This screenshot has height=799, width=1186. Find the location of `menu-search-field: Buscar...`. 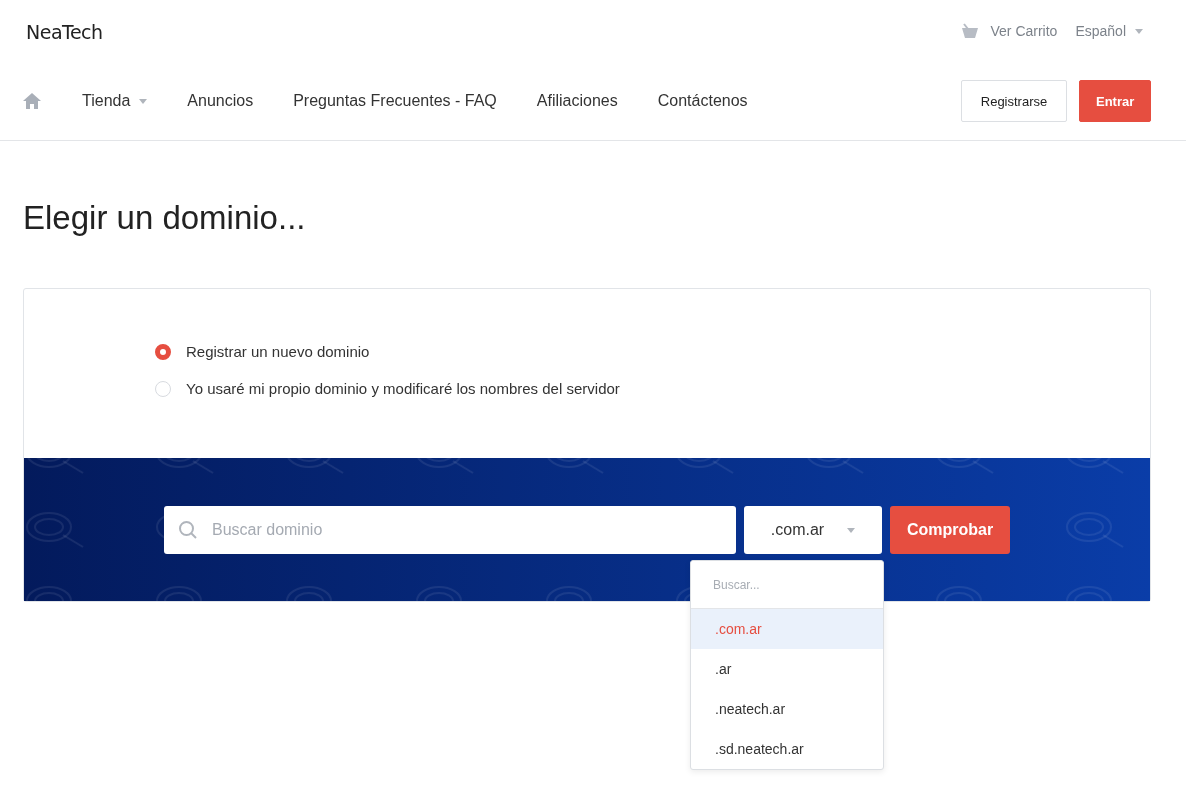

menu-search-field: Buscar... is located at coordinates (787, 585).